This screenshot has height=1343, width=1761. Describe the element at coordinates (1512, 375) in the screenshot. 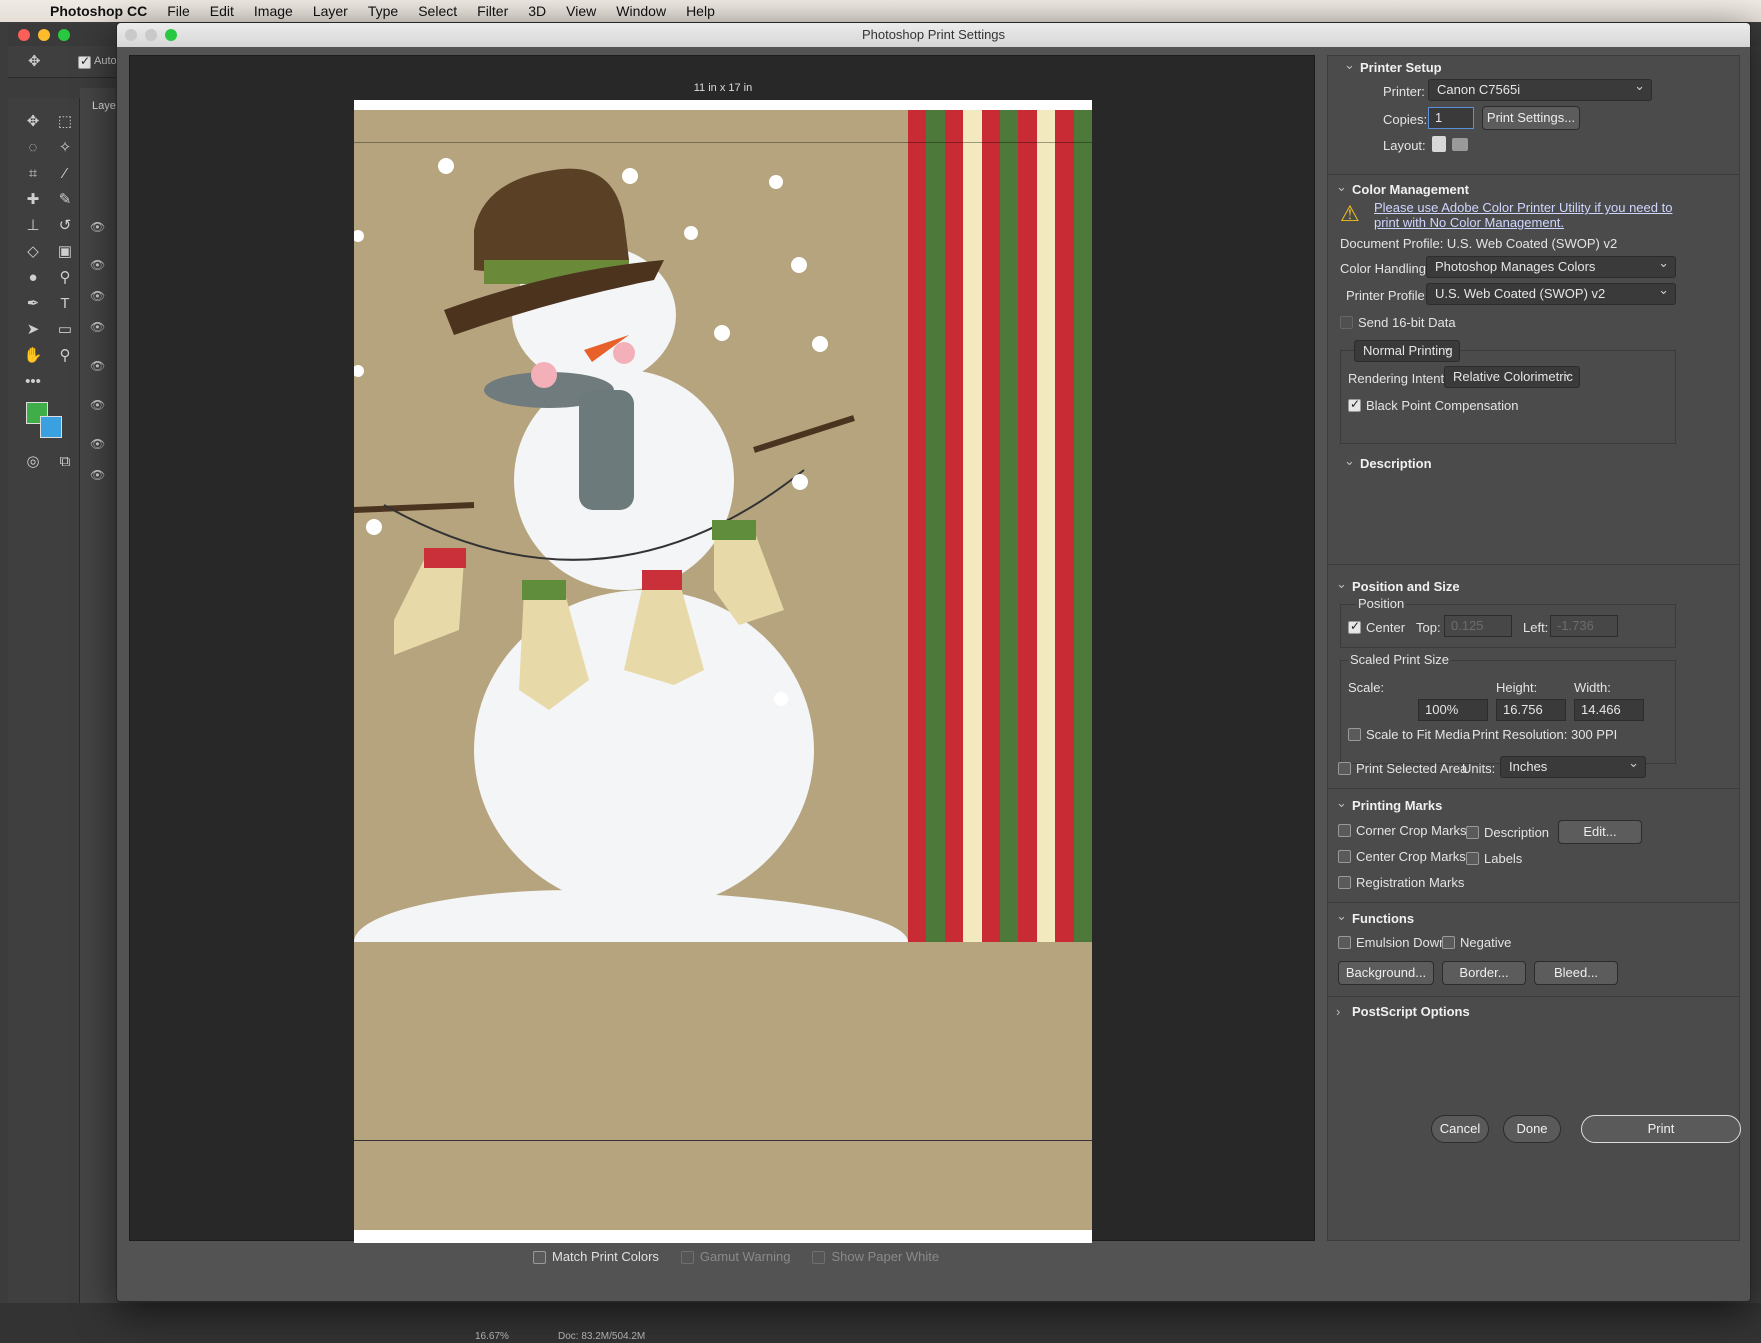

I see `rendering-intent-select: Relative Colorimetric` at that location.